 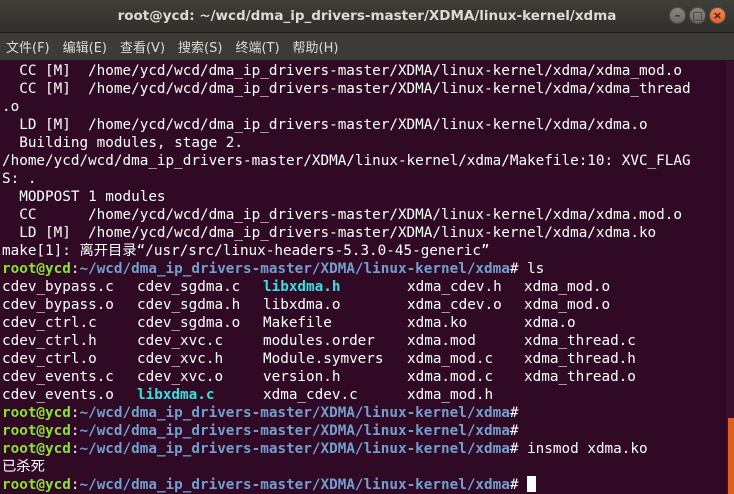 I want to click on menu-terminal: 终端(T), so click(x=257, y=46).